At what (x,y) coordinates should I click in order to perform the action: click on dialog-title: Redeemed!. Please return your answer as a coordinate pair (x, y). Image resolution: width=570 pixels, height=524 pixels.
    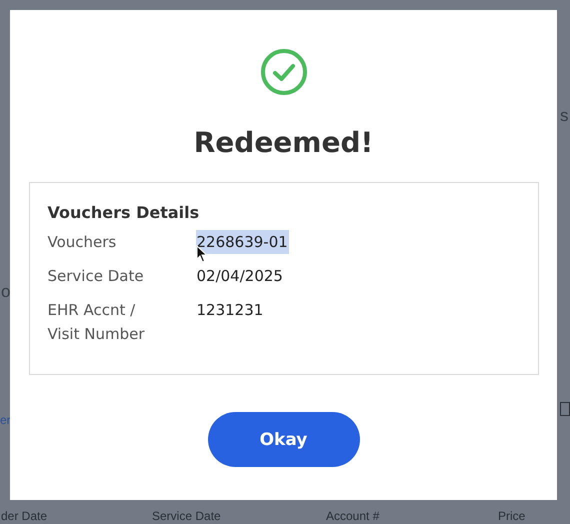
    Looking at the image, I should click on (284, 142).